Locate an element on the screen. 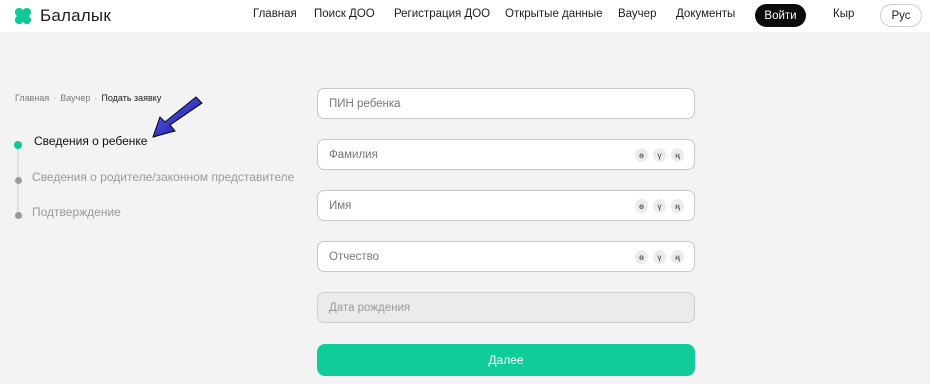 The height and width of the screenshot is (384, 930). nav-item-search-doo: Поиск ДОО is located at coordinates (344, 14).